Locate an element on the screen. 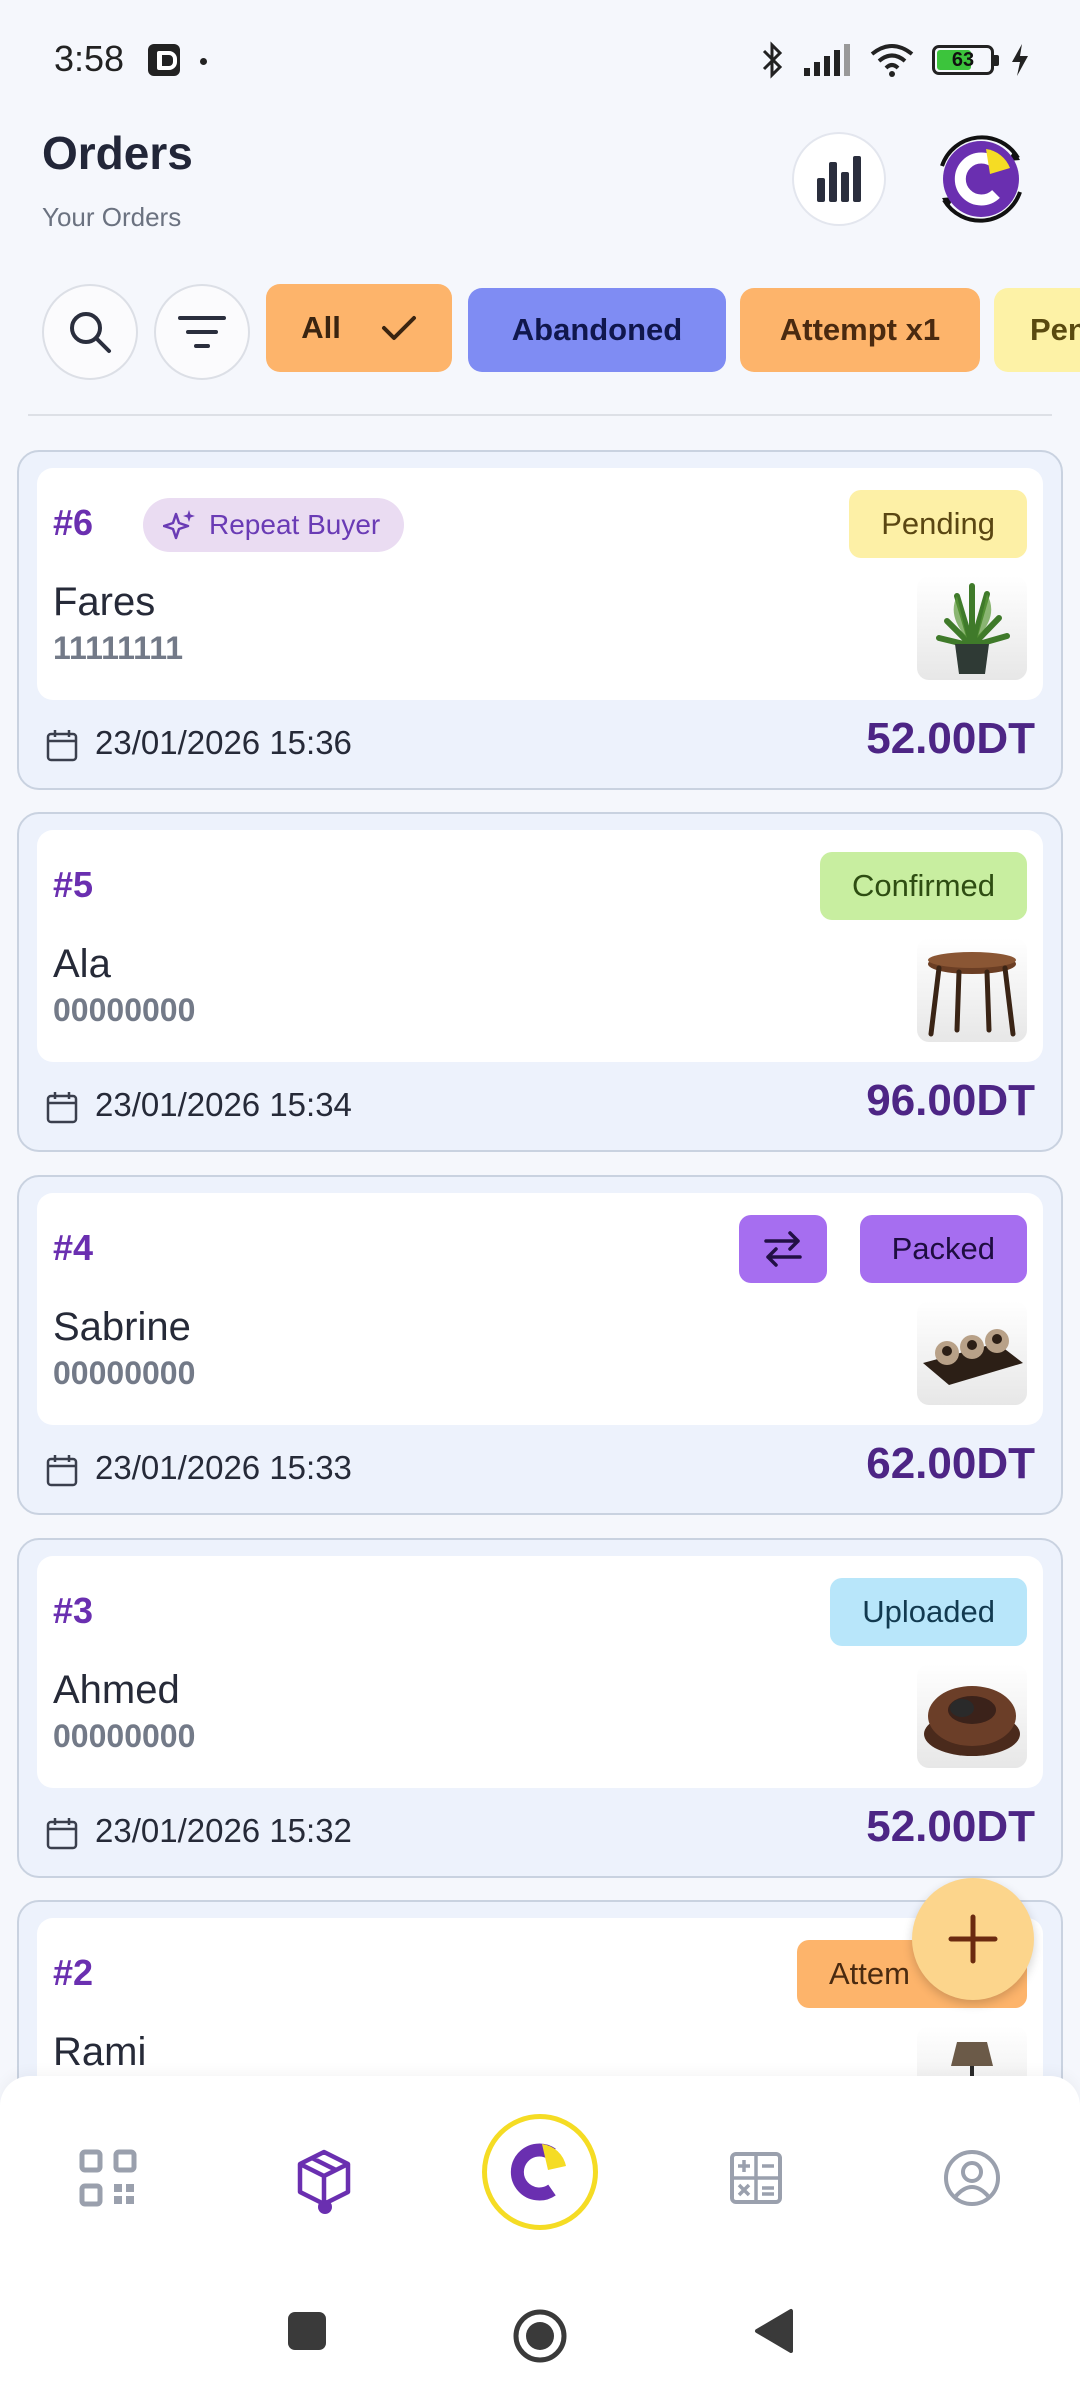 The height and width of the screenshot is (2400, 1080). divider is located at coordinates (540, 415).